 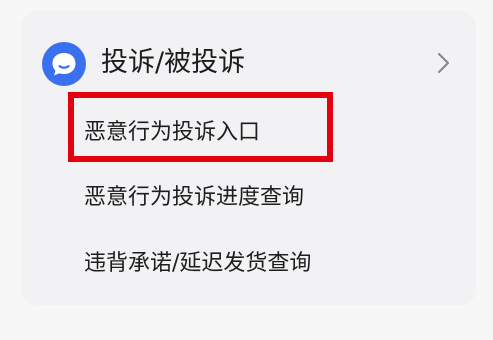 What do you see at coordinates (64, 64) in the screenshot?
I see `chat-bubble-icon` at bounding box center [64, 64].